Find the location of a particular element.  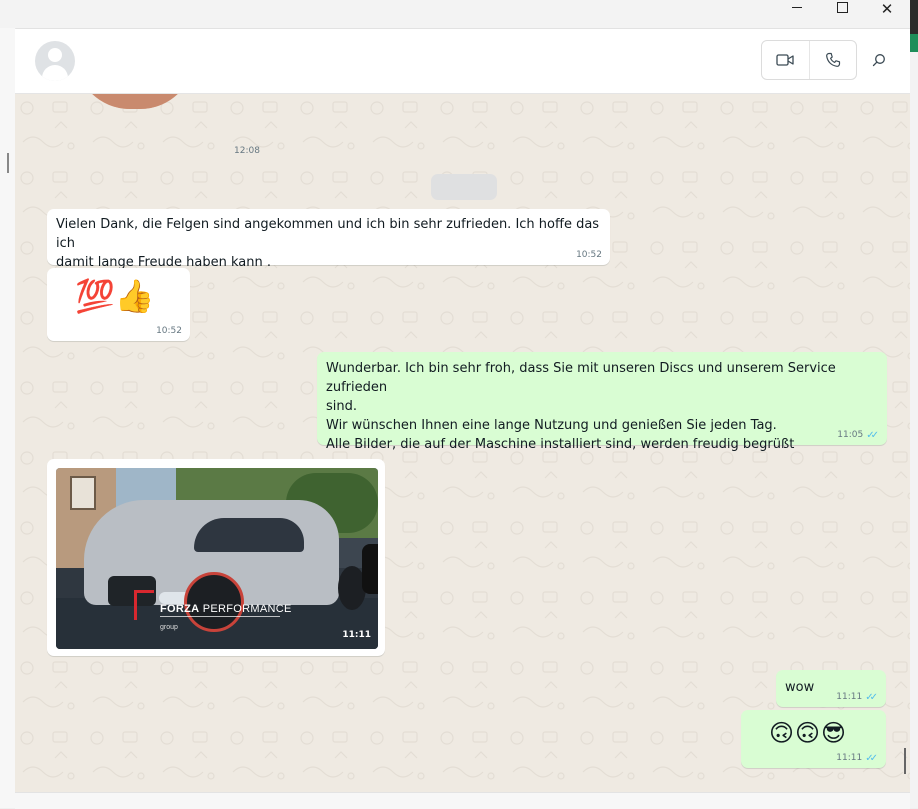

call-button-group is located at coordinates (809, 60).